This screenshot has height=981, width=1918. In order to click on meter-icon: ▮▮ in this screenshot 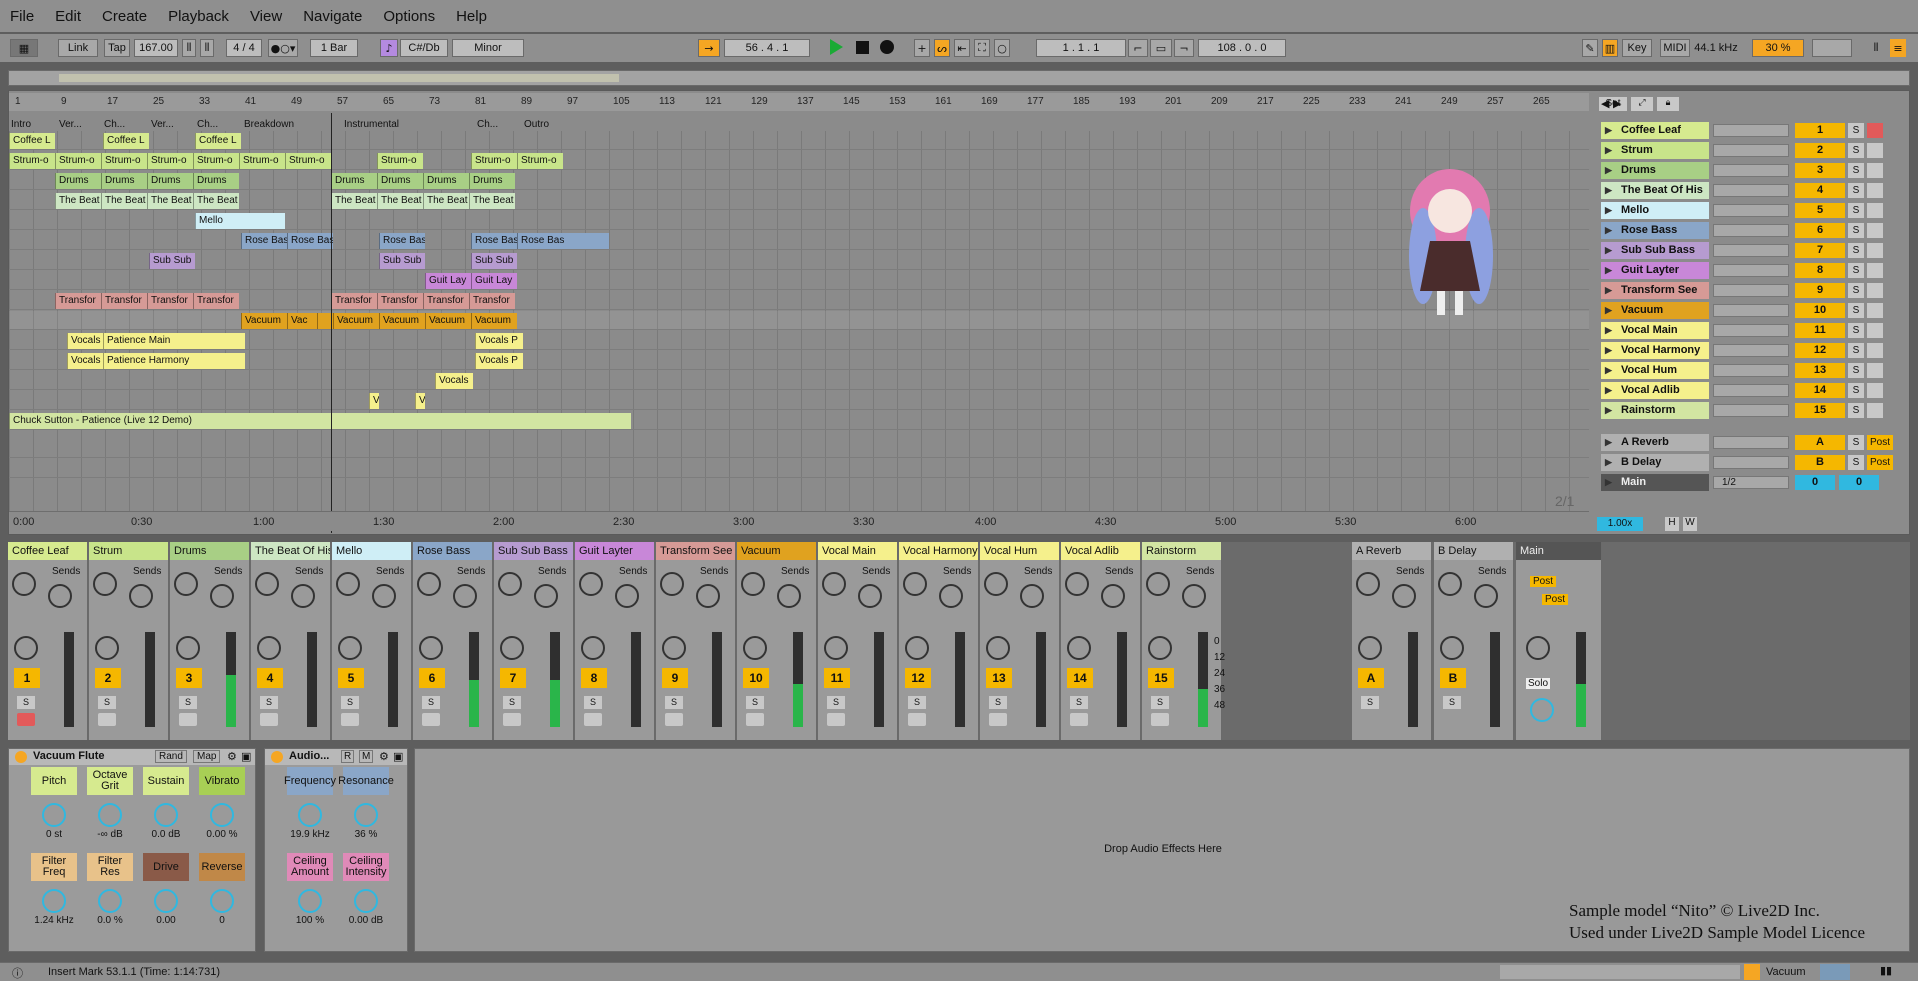, I will do `click(1886, 970)`.